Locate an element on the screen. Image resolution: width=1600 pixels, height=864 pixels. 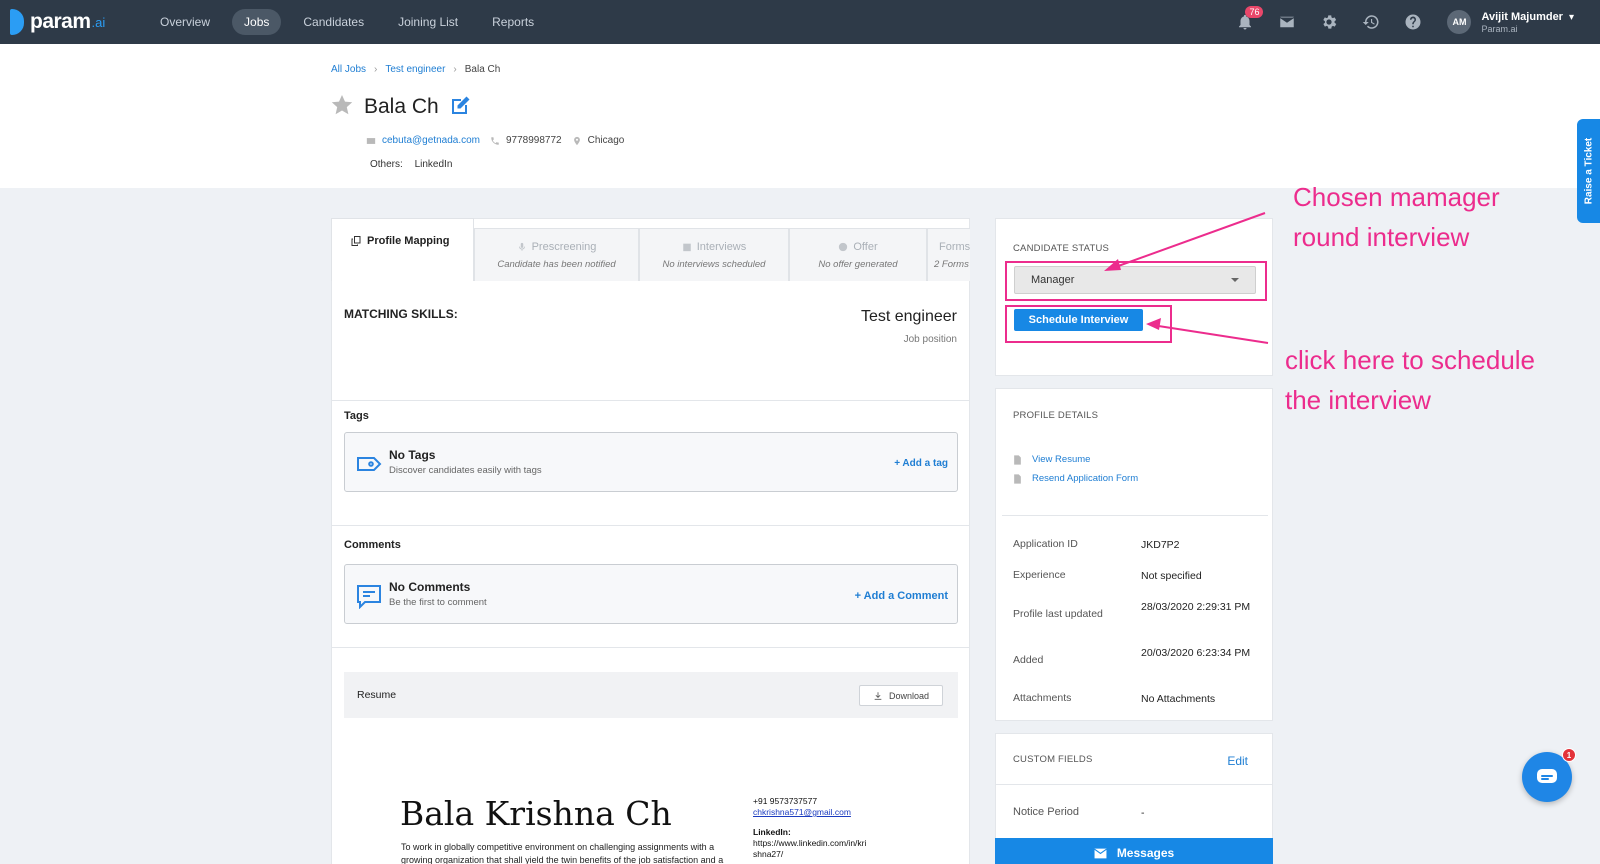
detail-value: 20/03/2020 6:23:34 PM is located at coordinates (1196, 653).